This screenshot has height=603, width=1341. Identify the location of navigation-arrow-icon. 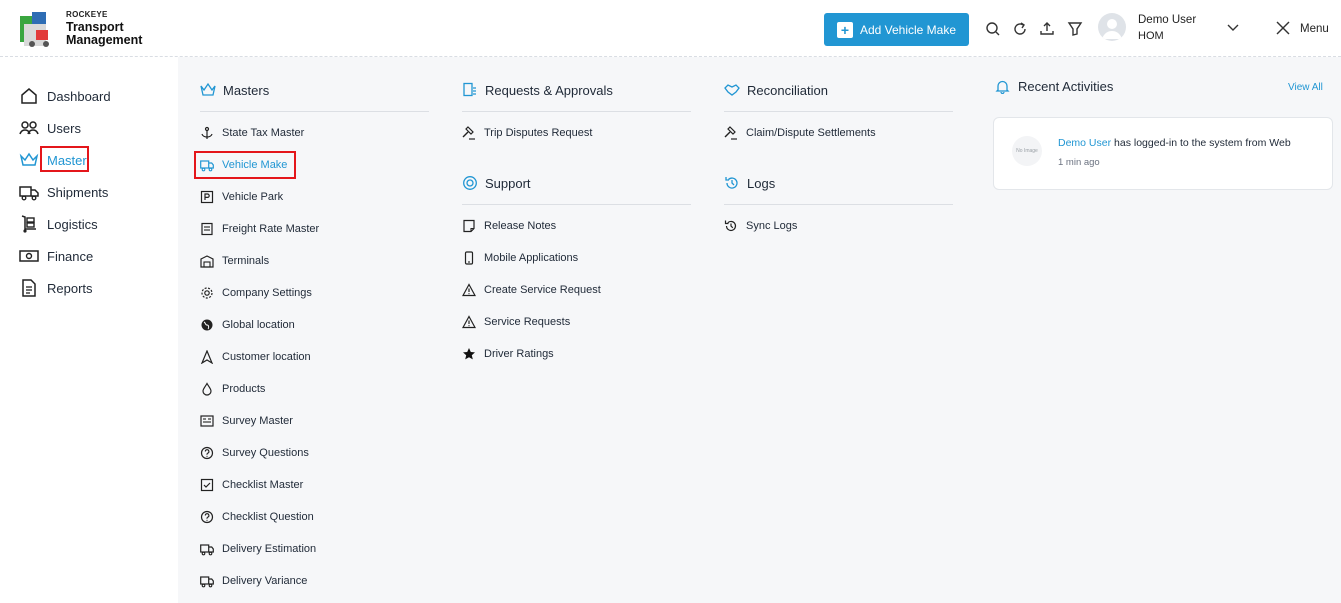
(207, 357).